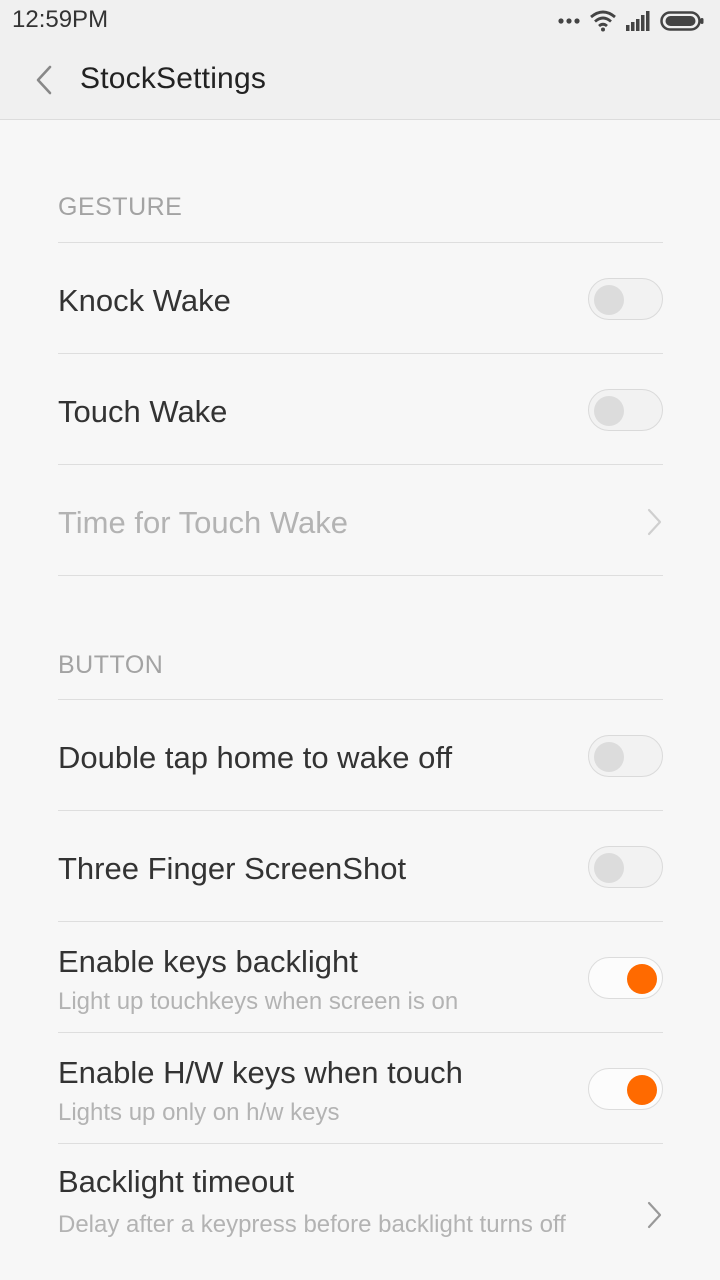 Image resolution: width=720 pixels, height=1280 pixels. I want to click on setting-title: Knock Wake, so click(144, 300).